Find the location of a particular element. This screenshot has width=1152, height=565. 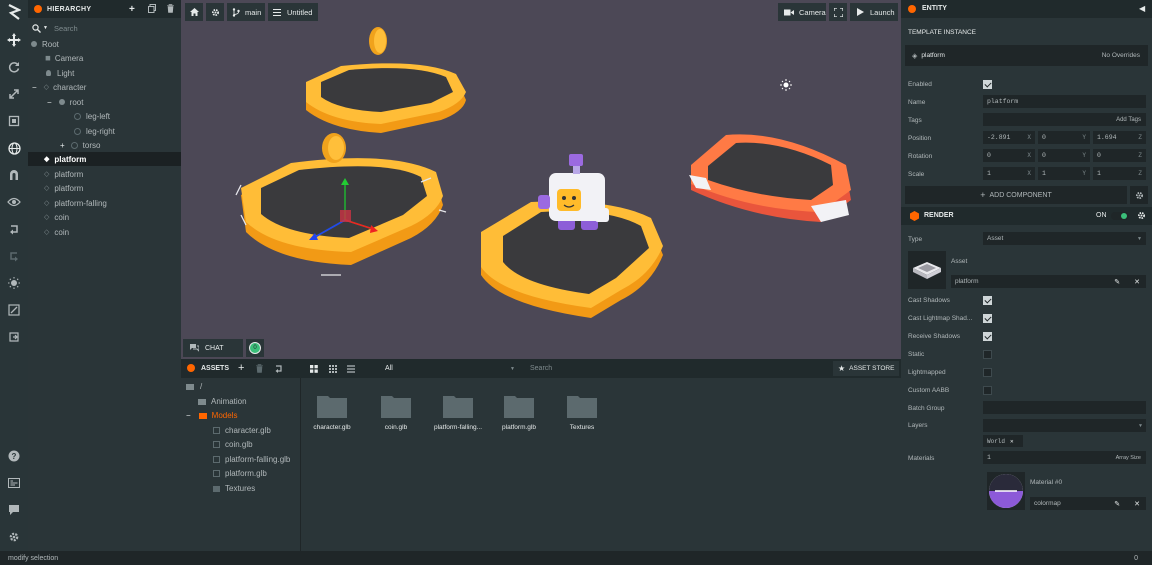

position-y-input: 0Y is located at coordinates (1064, 137).